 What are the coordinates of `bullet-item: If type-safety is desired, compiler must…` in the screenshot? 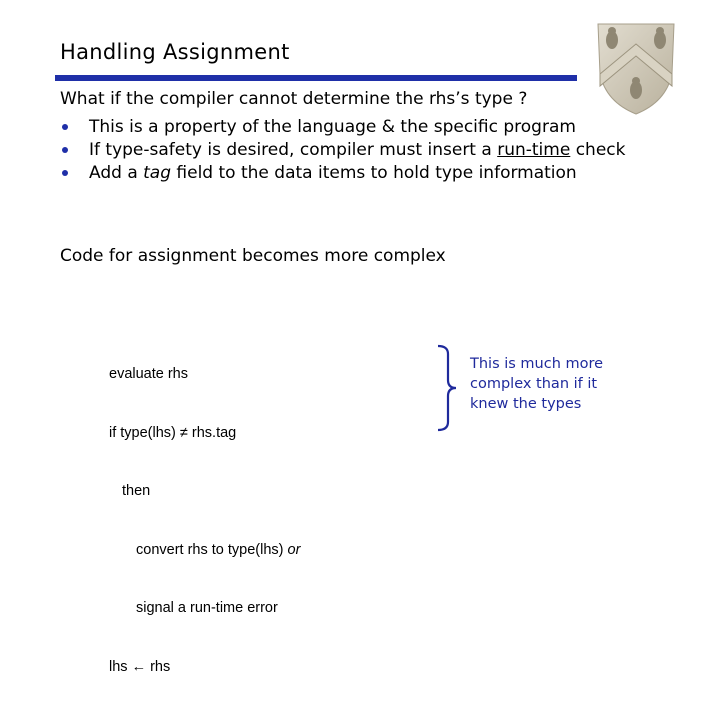 It's located at (364, 150).